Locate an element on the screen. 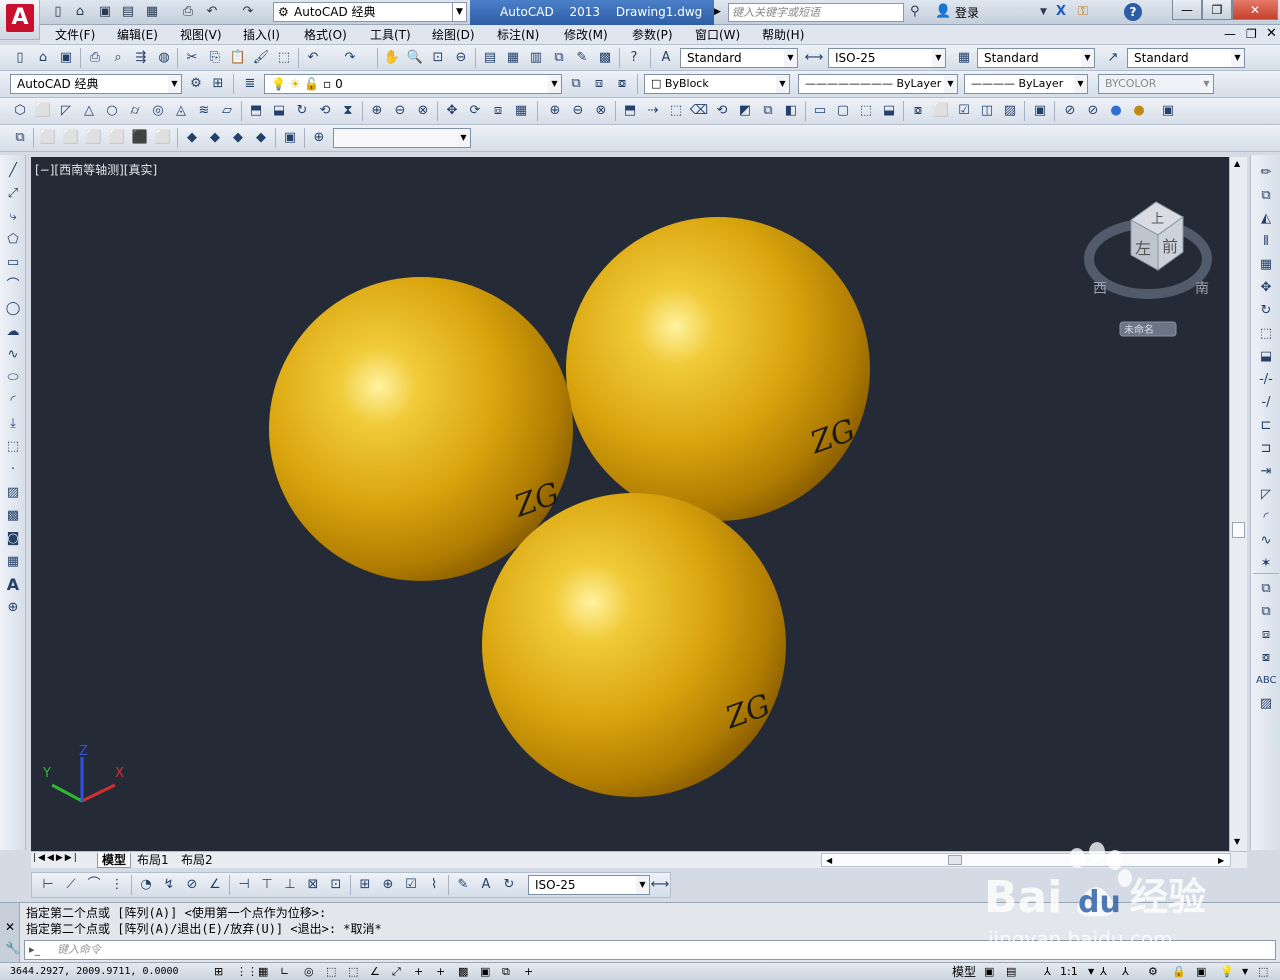  stretch-icon: ⬓ is located at coordinates (1266, 357).